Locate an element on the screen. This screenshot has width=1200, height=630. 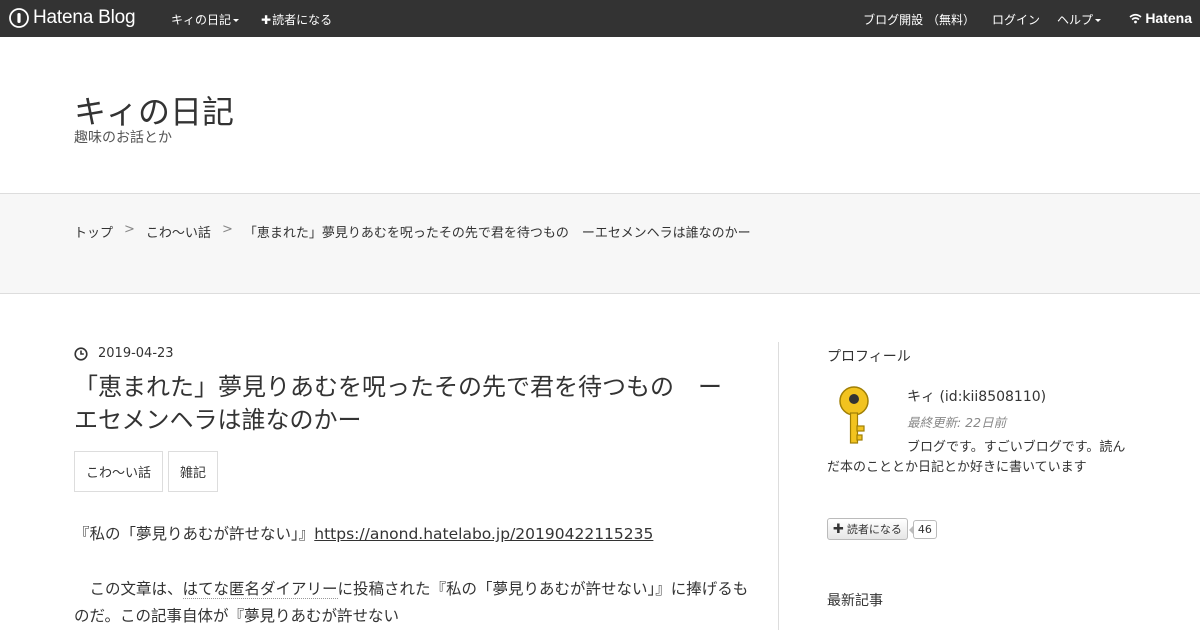
hatena-blog-logo-text: Hatena Blog is located at coordinates (84, 17).